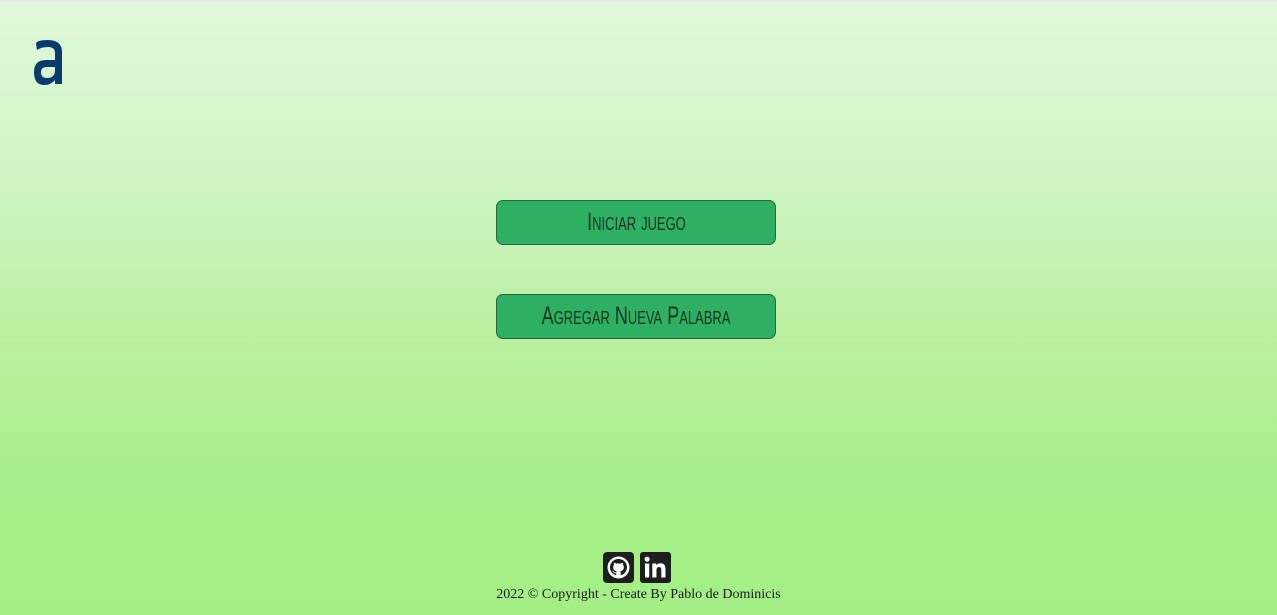  I want to click on start-game-button: Iniciar juego, so click(636, 222).